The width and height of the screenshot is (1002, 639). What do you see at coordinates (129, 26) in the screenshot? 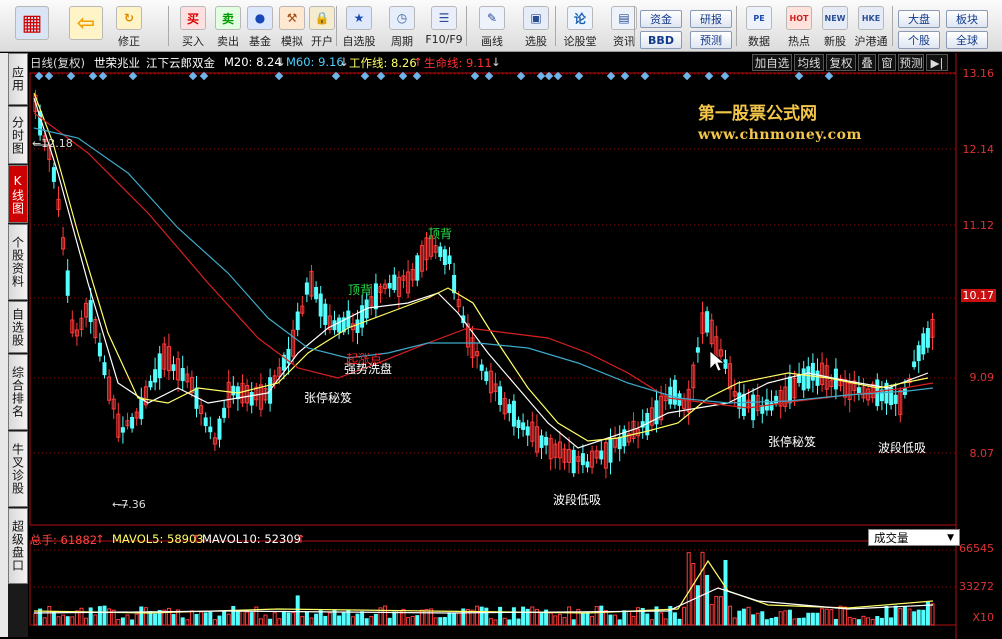
I see `refresh-button: ↻ 修正` at bounding box center [129, 26].